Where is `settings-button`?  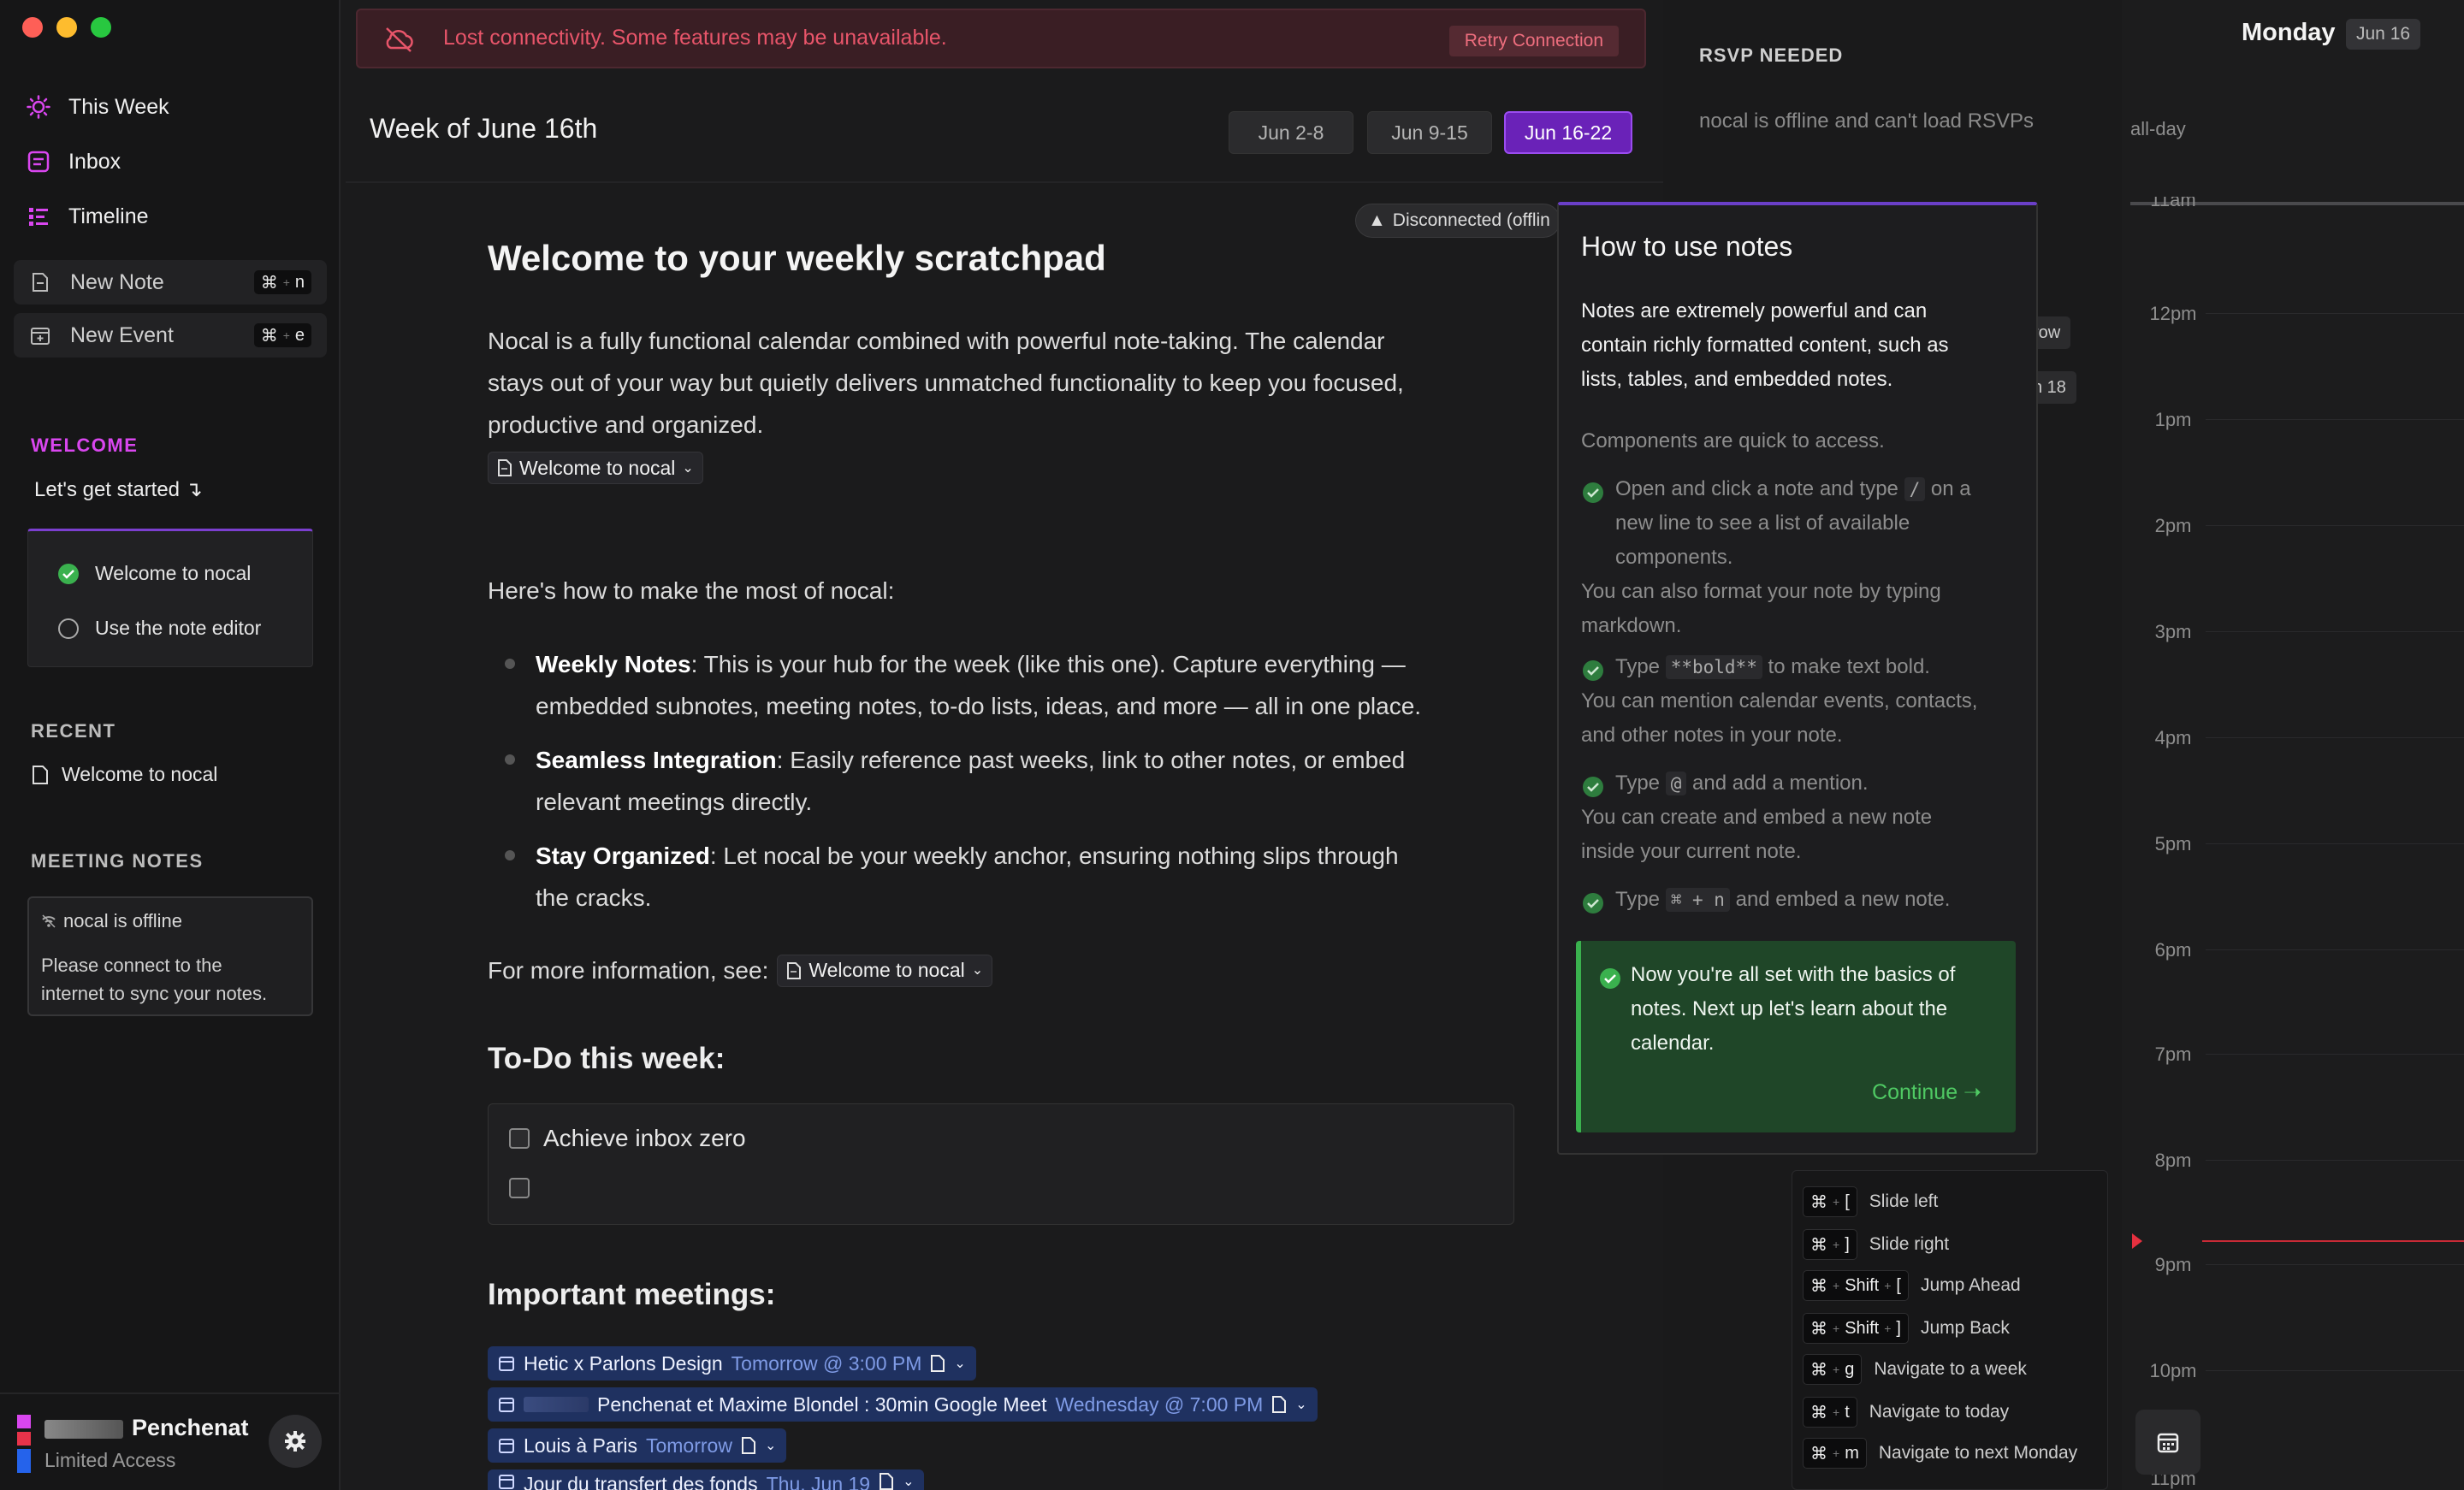
settings-button is located at coordinates (295, 1441).